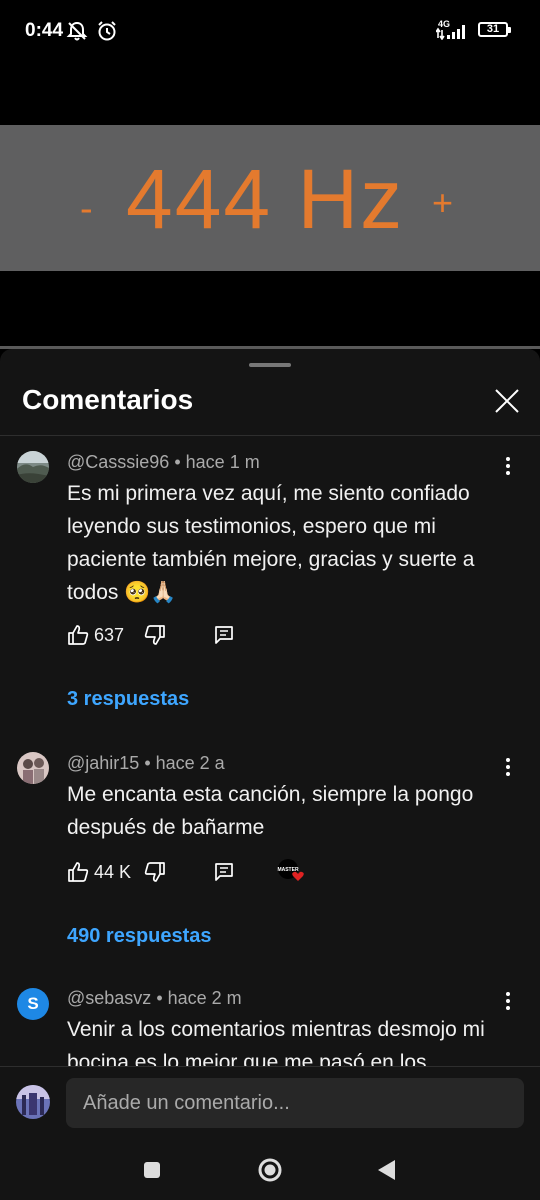  I want to click on user-avatar, so click(33, 1102).